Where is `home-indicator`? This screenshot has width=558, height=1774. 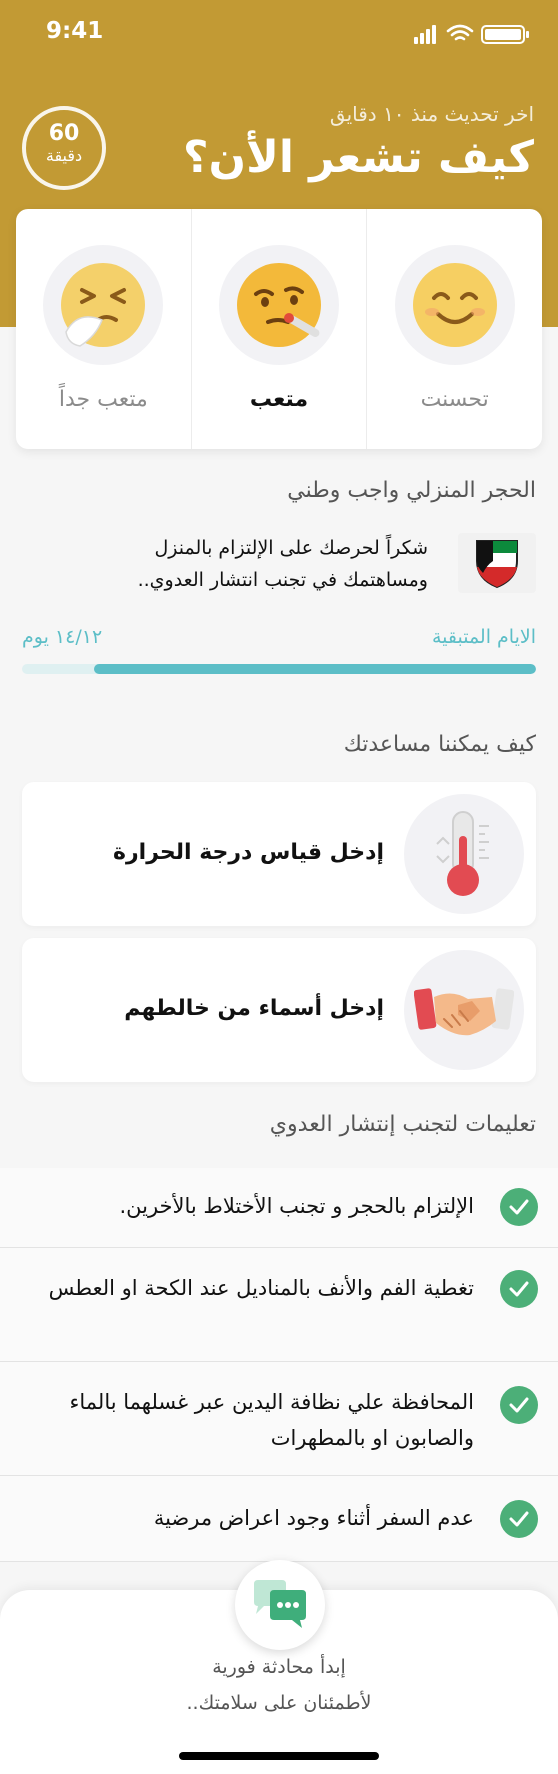
home-indicator is located at coordinates (279, 1756).